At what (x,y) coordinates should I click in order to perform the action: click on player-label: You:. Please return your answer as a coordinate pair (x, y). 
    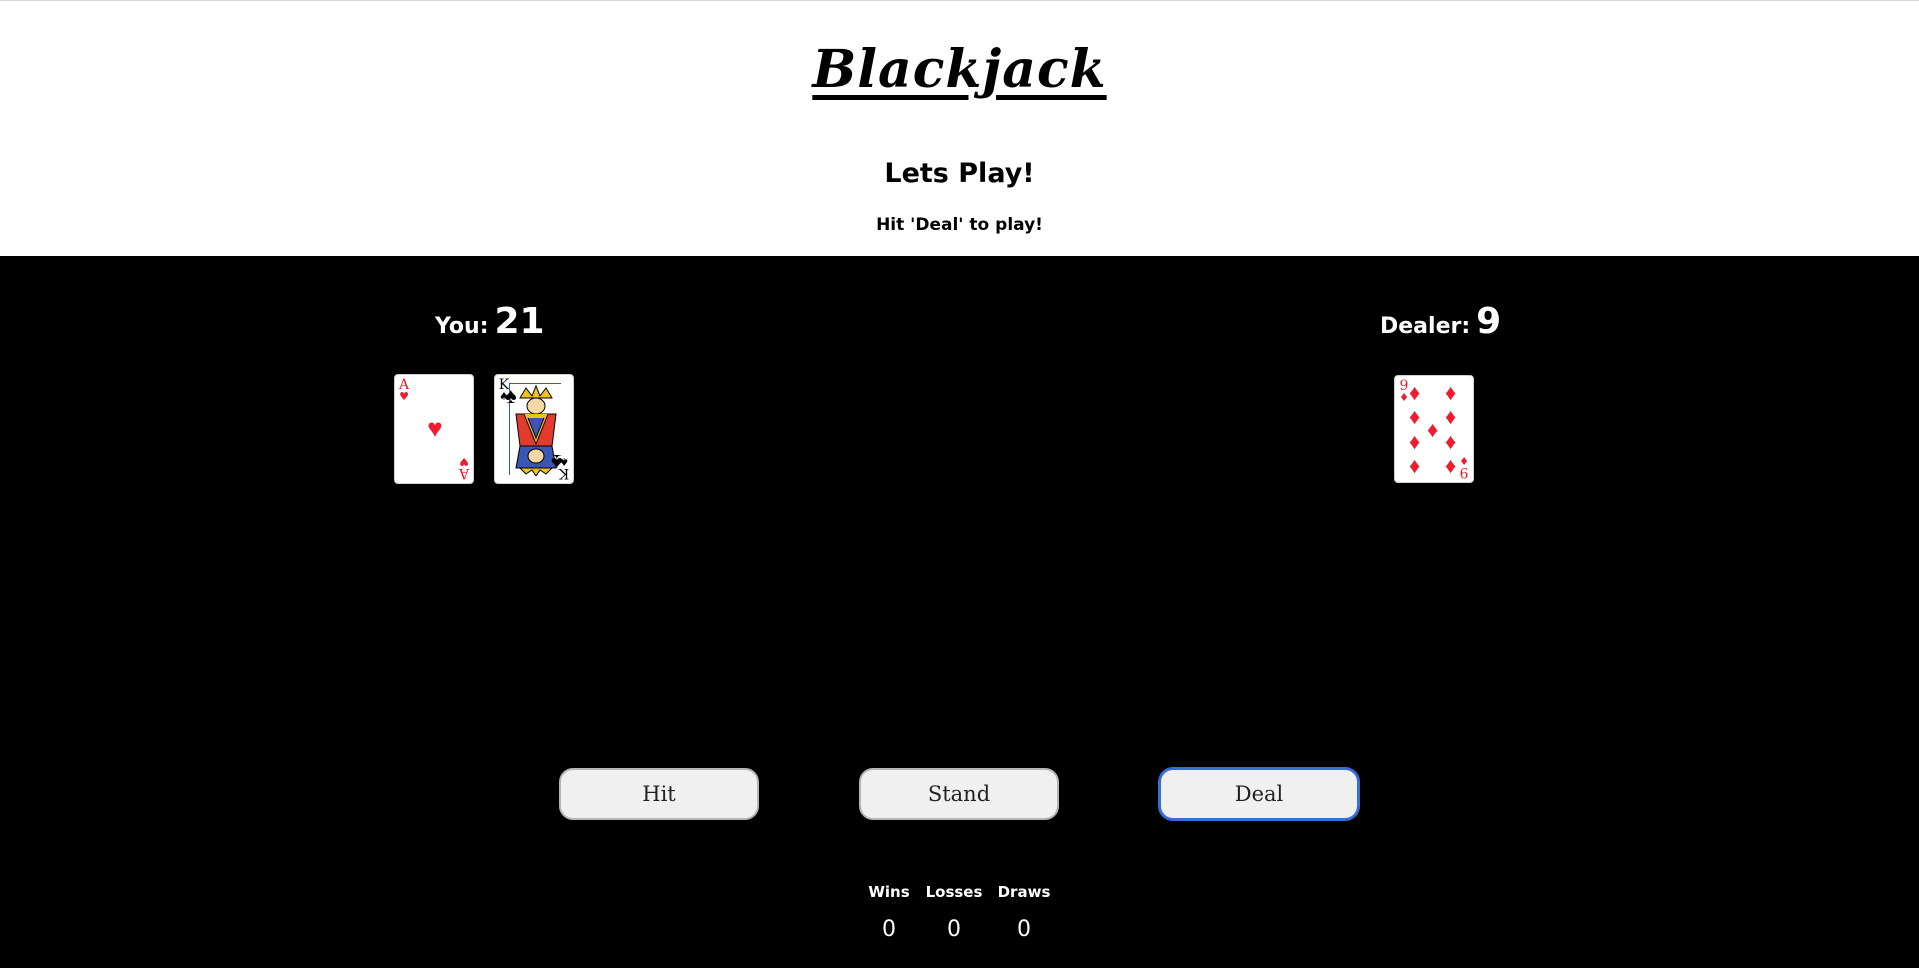
    Looking at the image, I should click on (462, 326).